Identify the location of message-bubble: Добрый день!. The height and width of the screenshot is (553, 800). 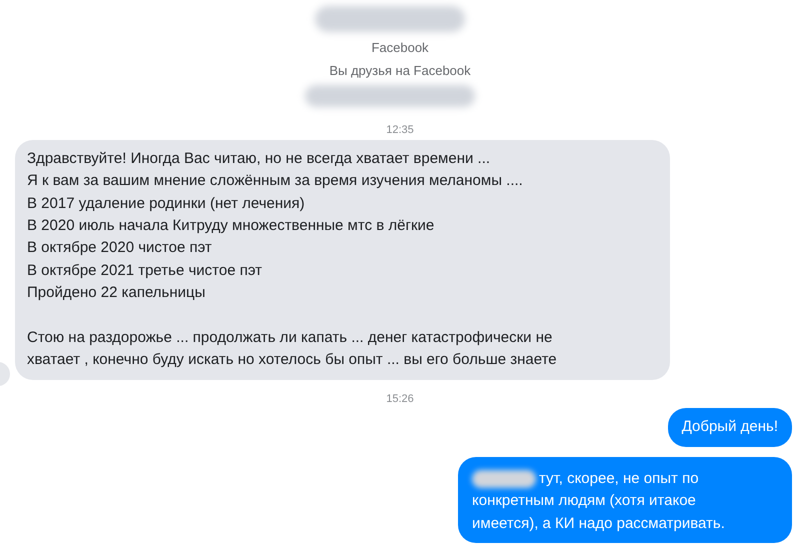
(730, 427).